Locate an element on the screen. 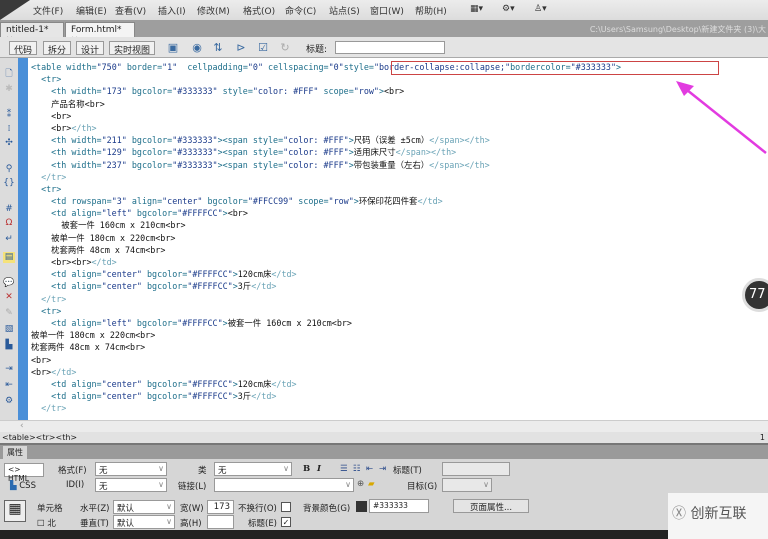 This screenshot has height=539, width=768. menu-item: 编辑(E) is located at coordinates (91, 10).